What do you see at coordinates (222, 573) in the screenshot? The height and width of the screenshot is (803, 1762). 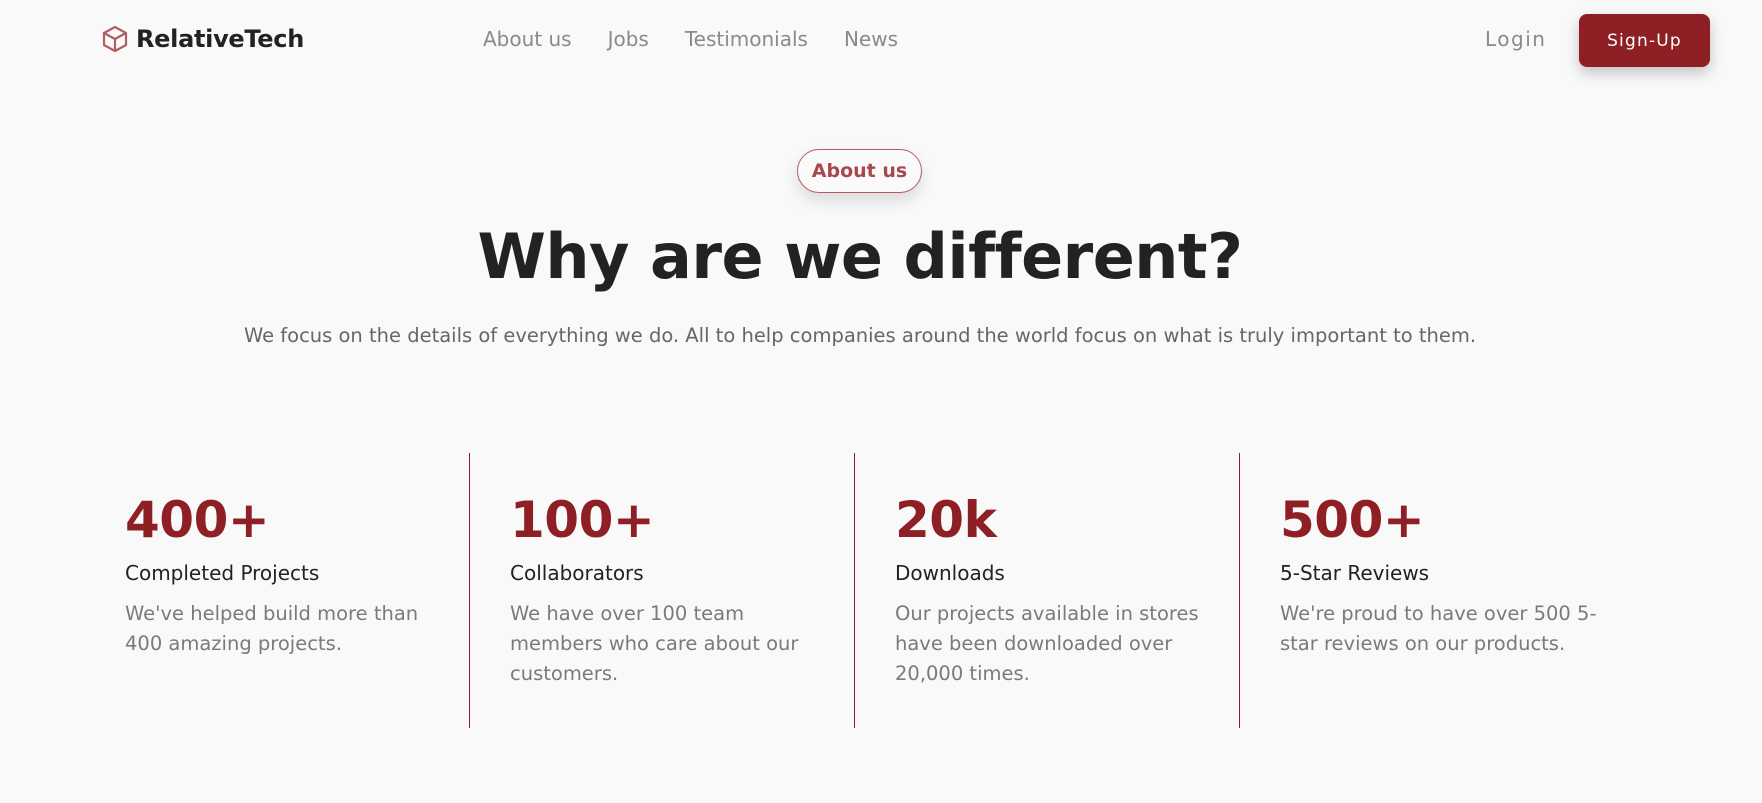 I see `stat-label: Completed Projects` at bounding box center [222, 573].